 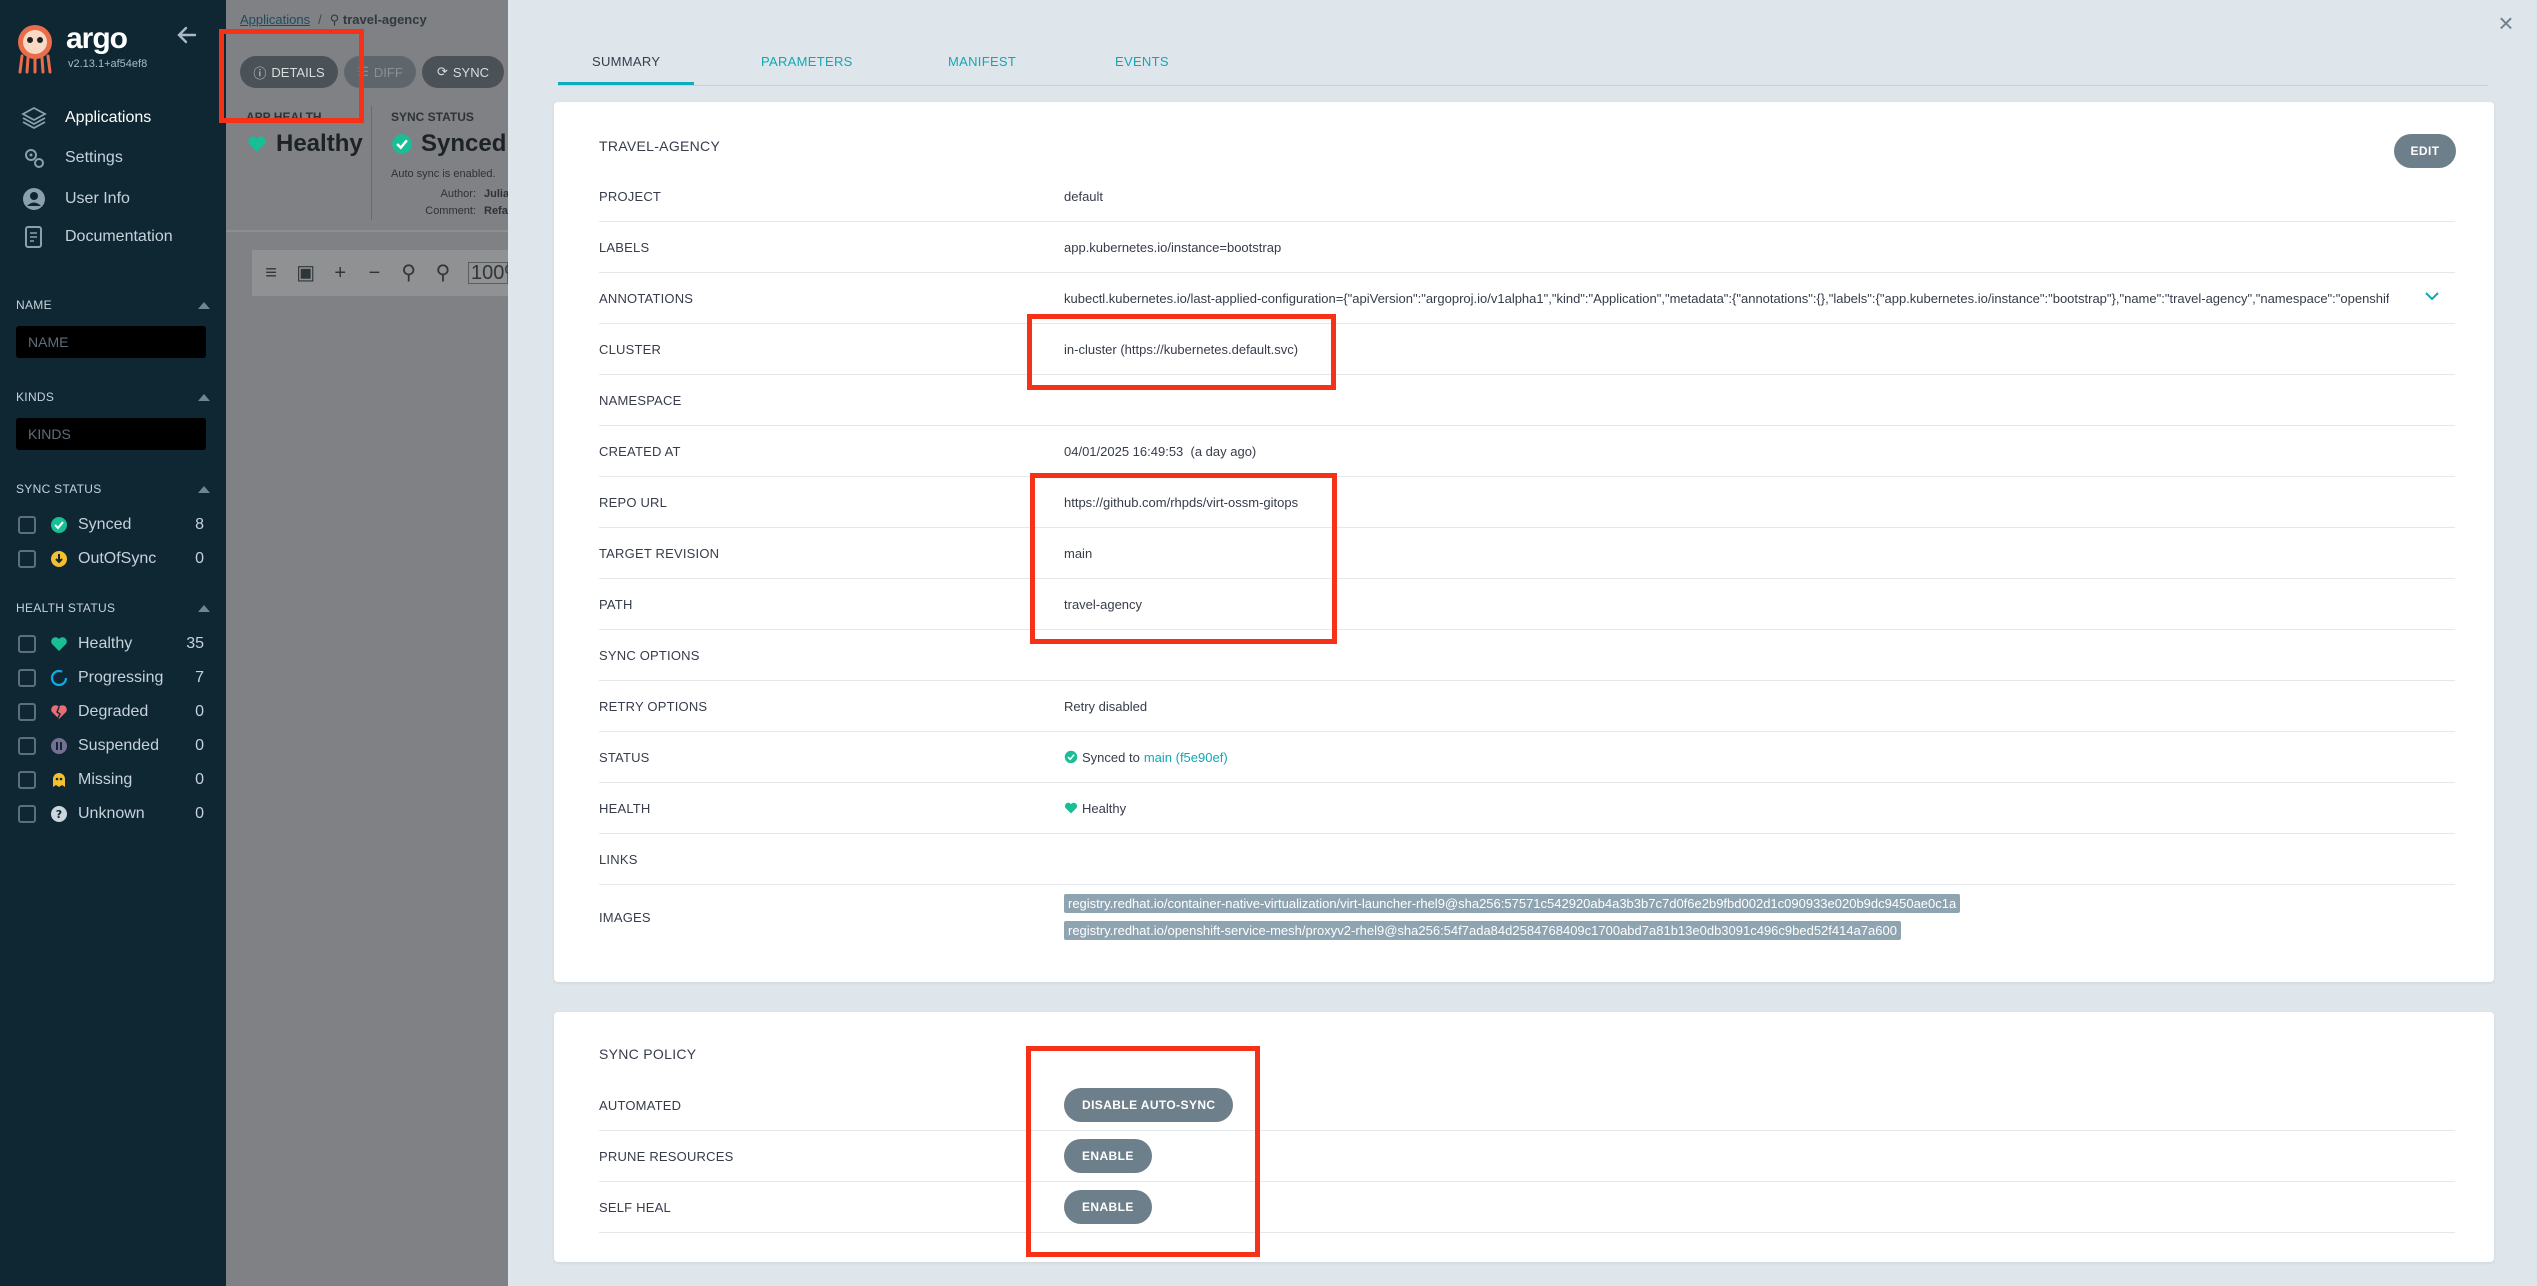 What do you see at coordinates (982, 61) in the screenshot?
I see `tab-manifest: MANIFEST` at bounding box center [982, 61].